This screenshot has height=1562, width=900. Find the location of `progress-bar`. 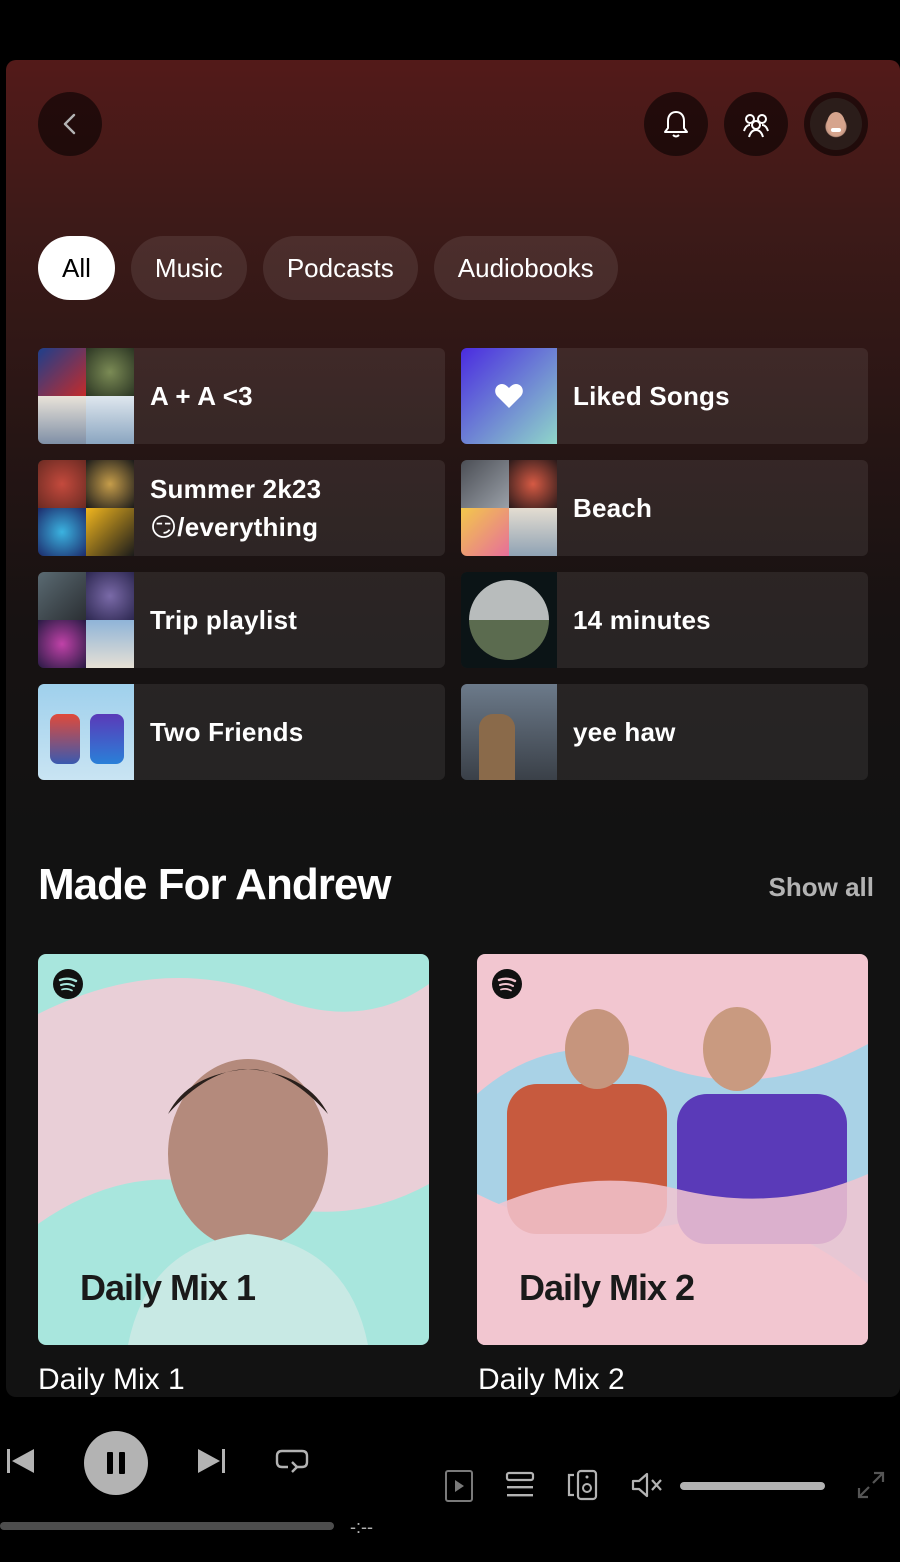

progress-bar is located at coordinates (167, 1526).